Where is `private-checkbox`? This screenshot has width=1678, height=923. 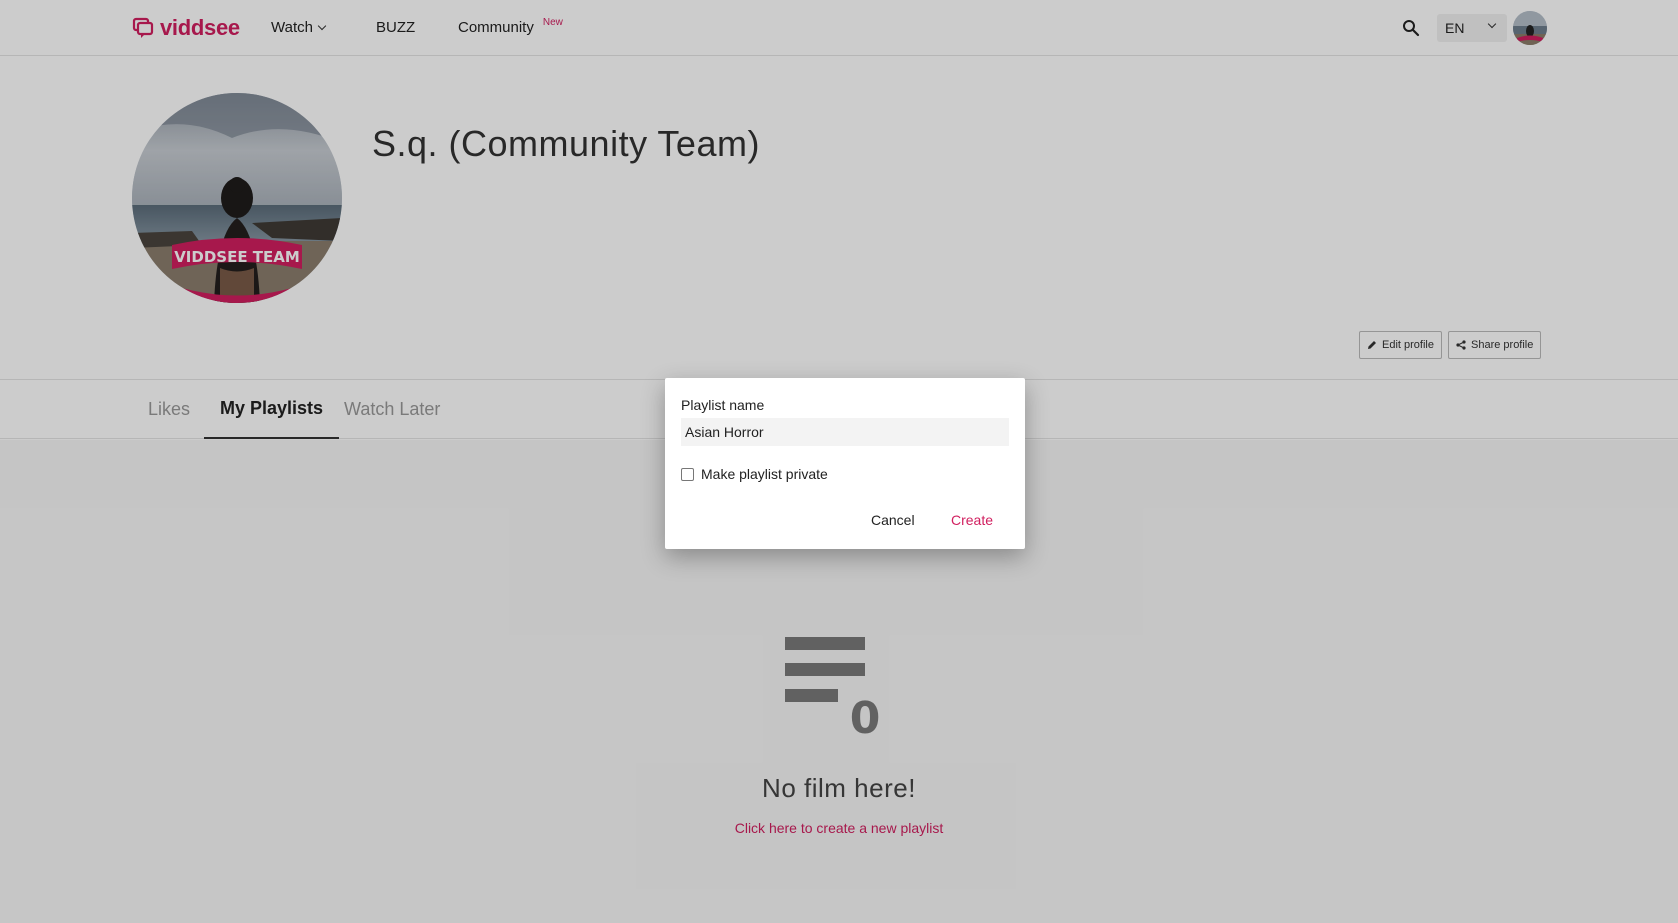
private-checkbox is located at coordinates (687, 474).